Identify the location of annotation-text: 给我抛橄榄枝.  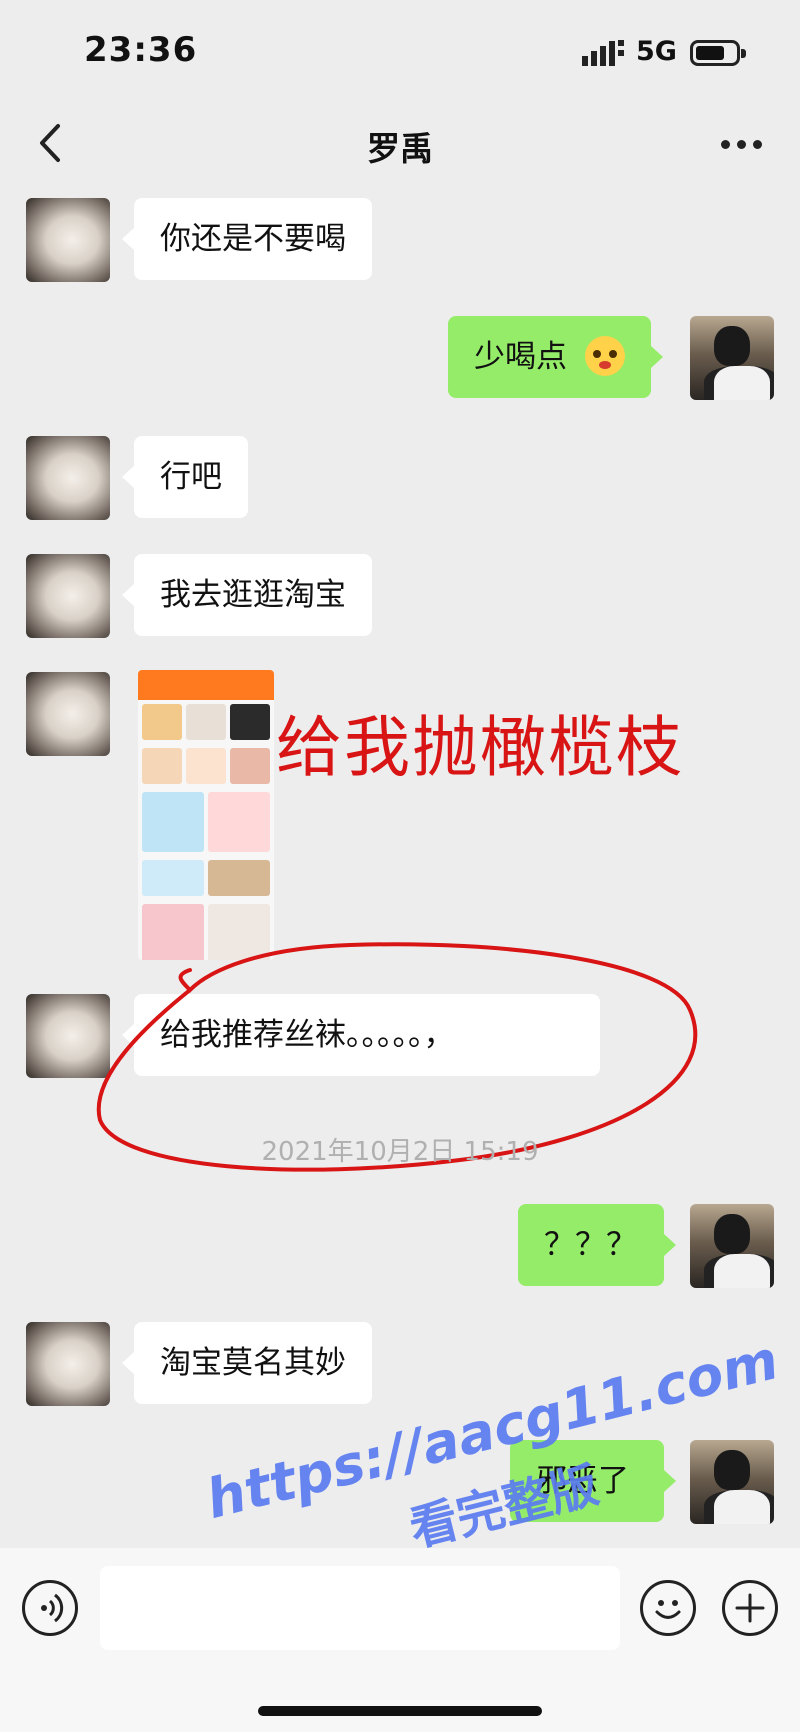
(480, 747).